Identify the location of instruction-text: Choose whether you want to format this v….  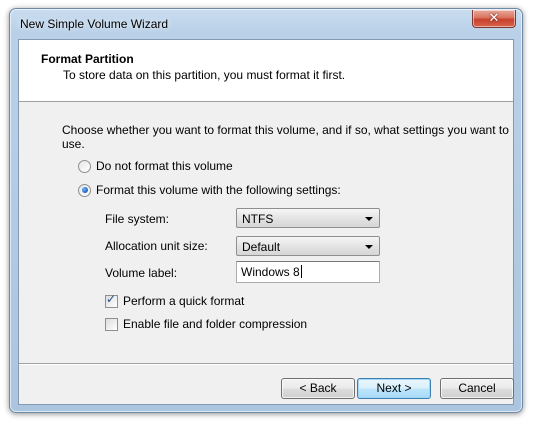
(285, 137).